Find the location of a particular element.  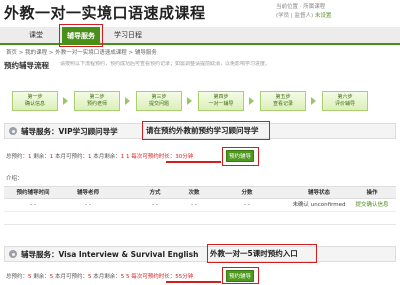

column-header: 分数 is located at coordinates (247, 193).